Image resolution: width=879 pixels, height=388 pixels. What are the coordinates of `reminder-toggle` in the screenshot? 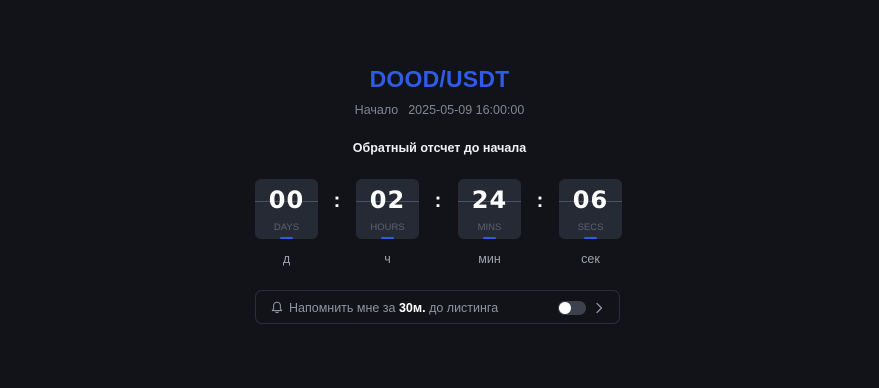 It's located at (572, 308).